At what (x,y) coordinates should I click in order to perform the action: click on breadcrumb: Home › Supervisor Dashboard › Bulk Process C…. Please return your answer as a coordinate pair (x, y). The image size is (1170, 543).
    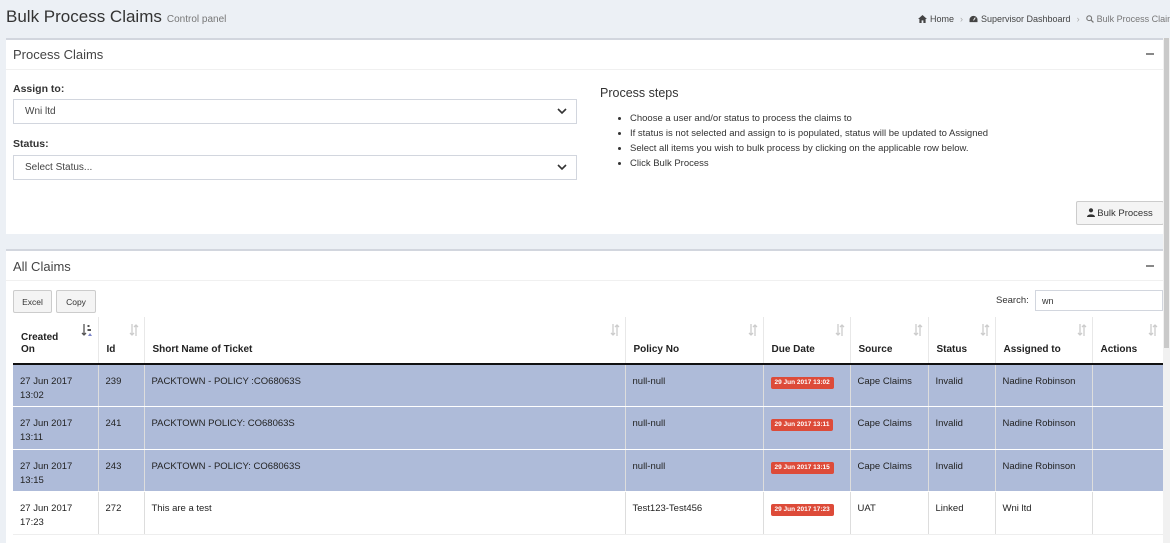
    Looking at the image, I should click on (1044, 19).